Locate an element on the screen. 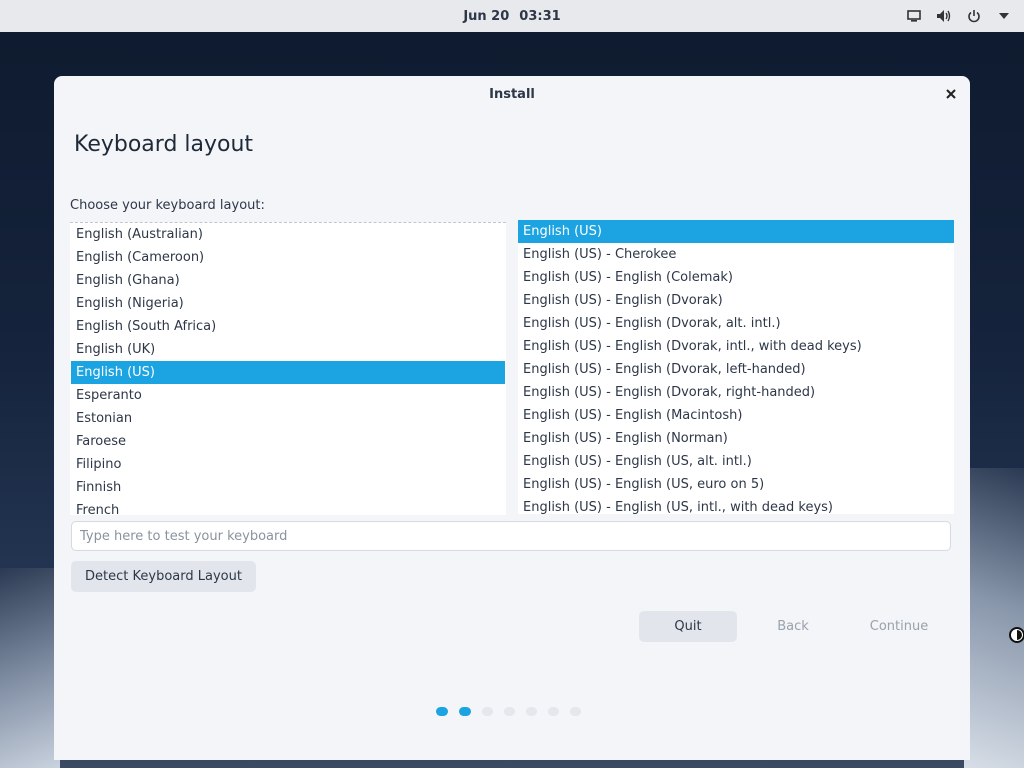 This screenshot has width=1024, height=768. variant-list-item: English (US) - English (Macintosh) is located at coordinates (736, 415).